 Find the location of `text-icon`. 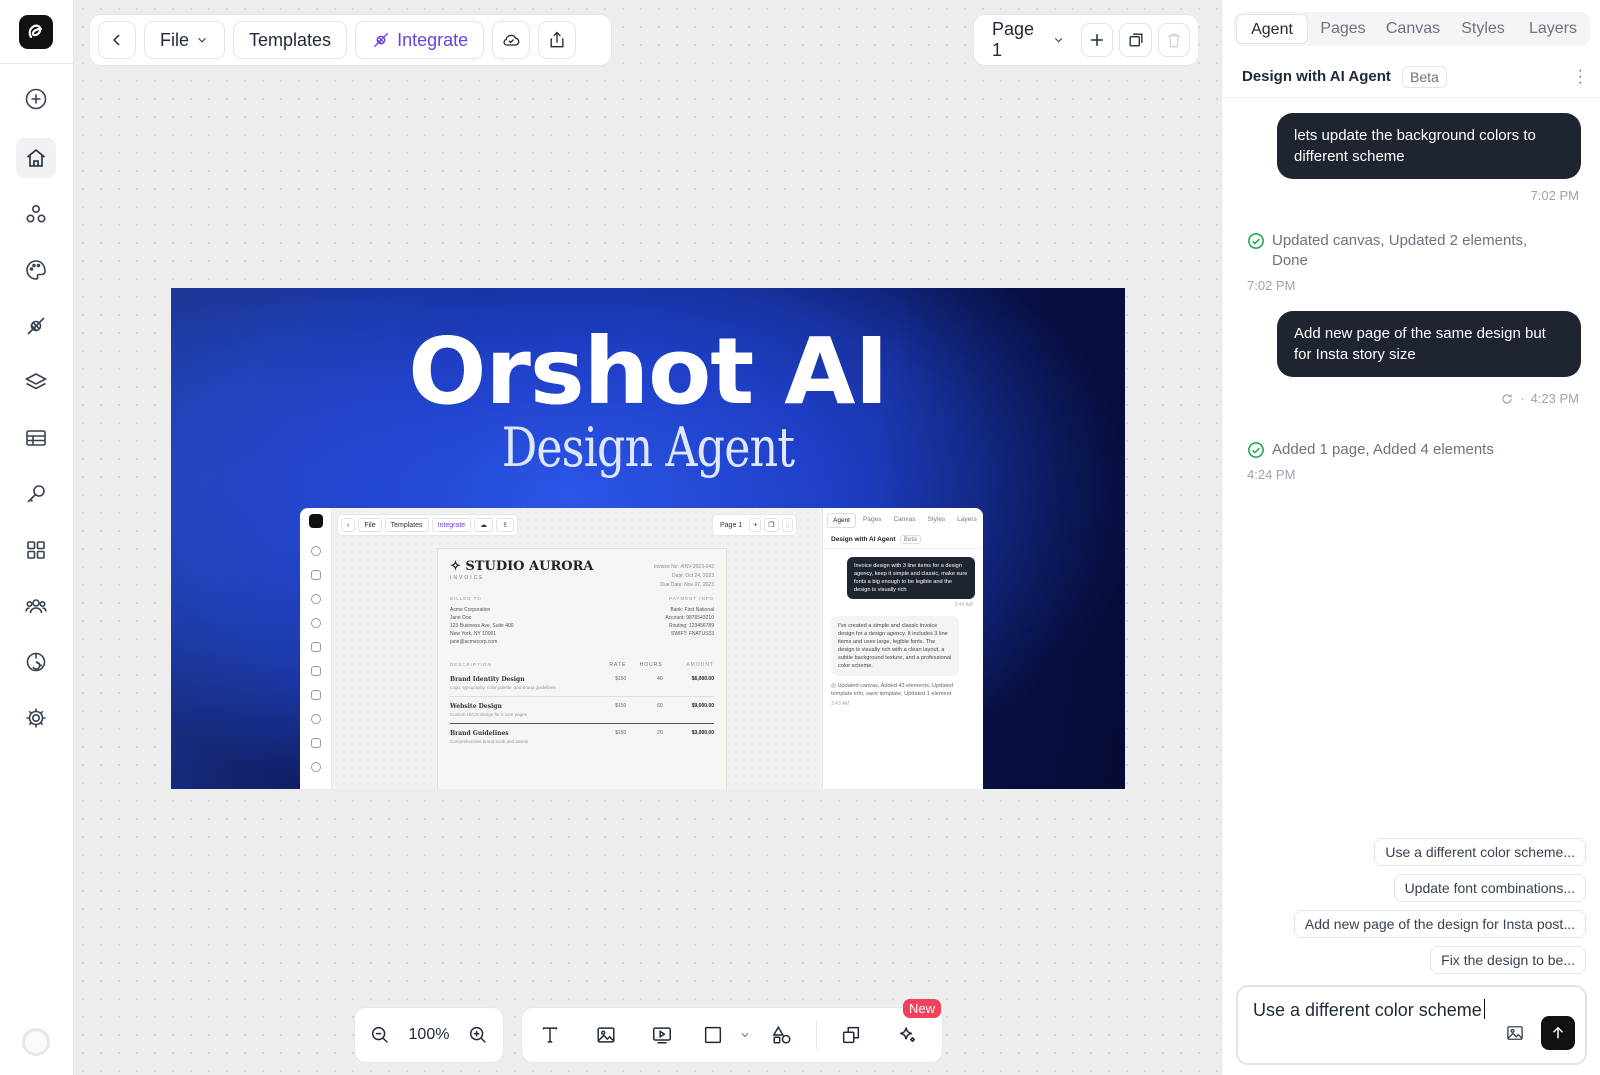

text-icon is located at coordinates (550, 1035).